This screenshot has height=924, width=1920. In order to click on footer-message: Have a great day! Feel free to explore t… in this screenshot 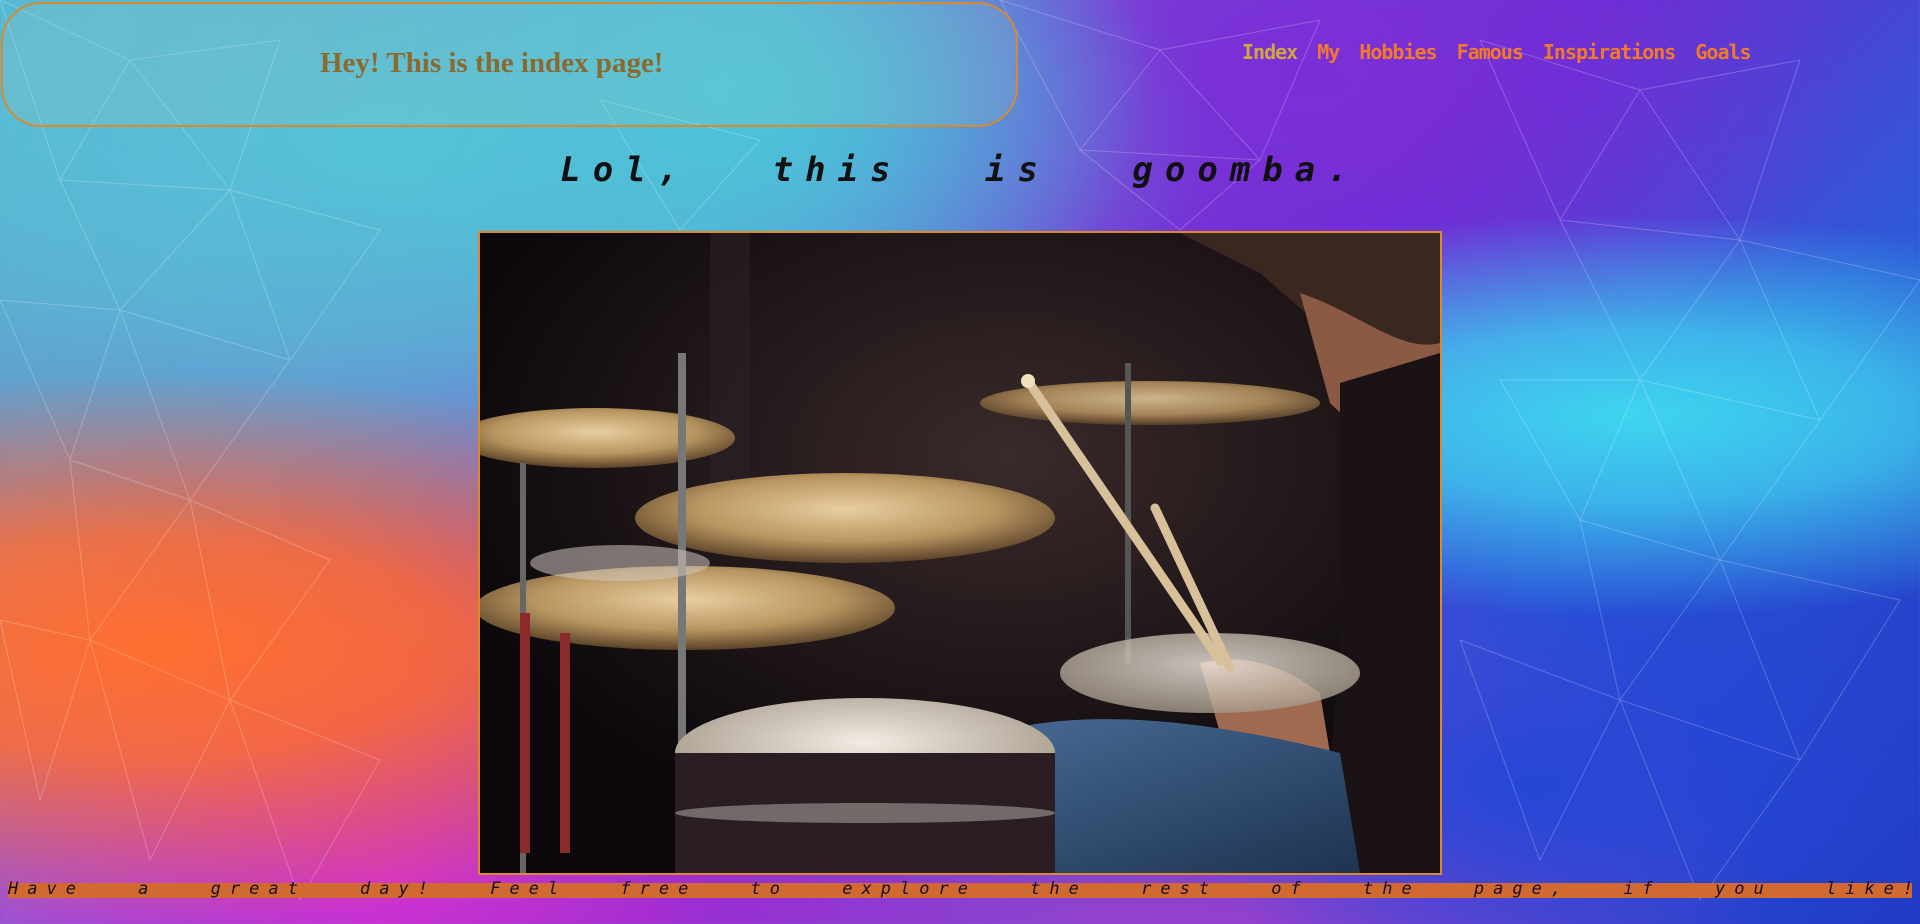, I will do `click(964, 889)`.